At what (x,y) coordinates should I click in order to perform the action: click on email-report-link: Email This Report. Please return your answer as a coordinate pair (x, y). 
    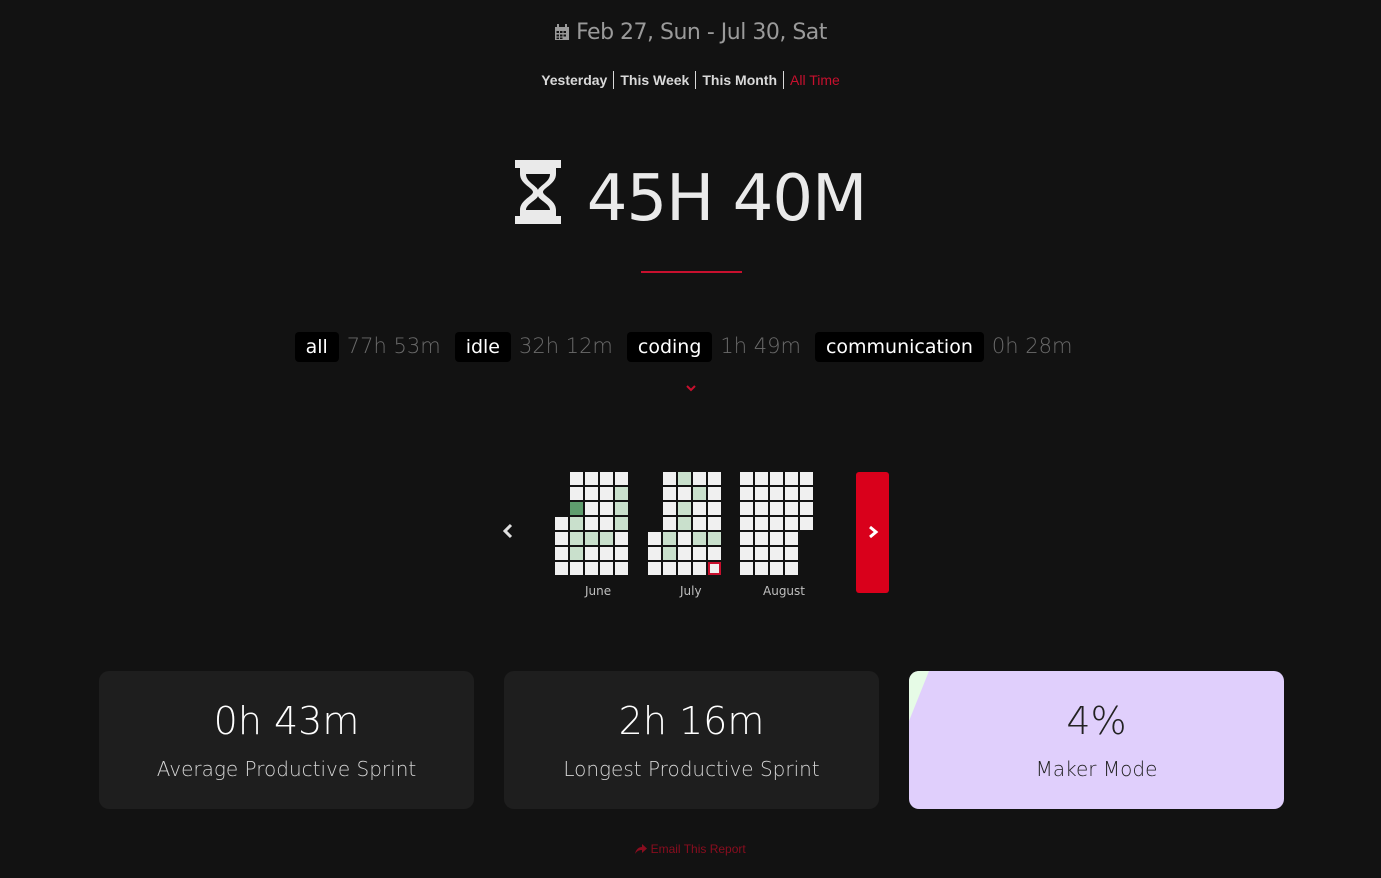
    Looking at the image, I should click on (690, 849).